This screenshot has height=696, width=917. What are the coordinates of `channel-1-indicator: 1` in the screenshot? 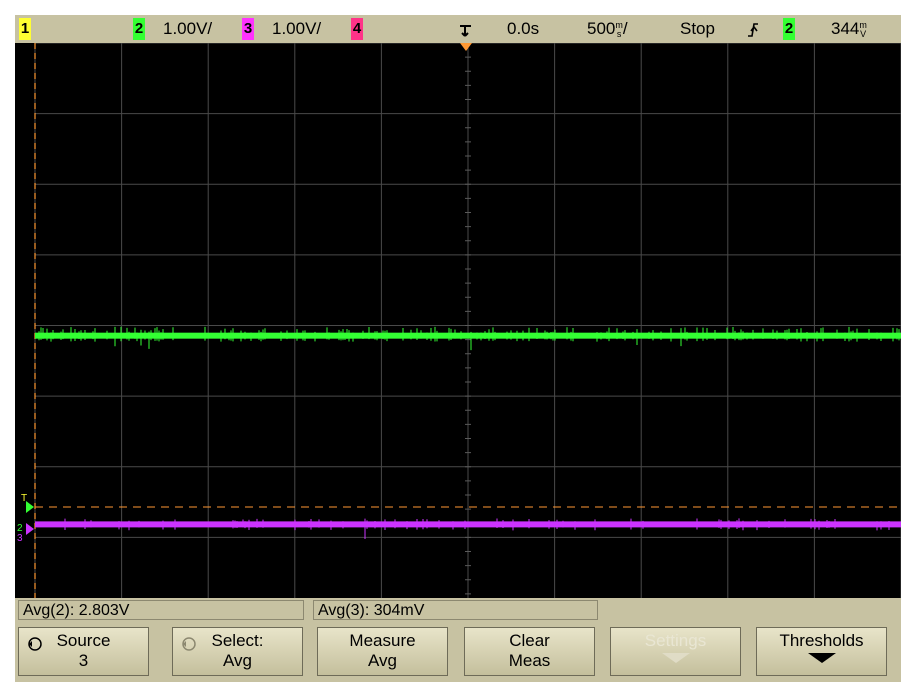 It's located at (25, 29).